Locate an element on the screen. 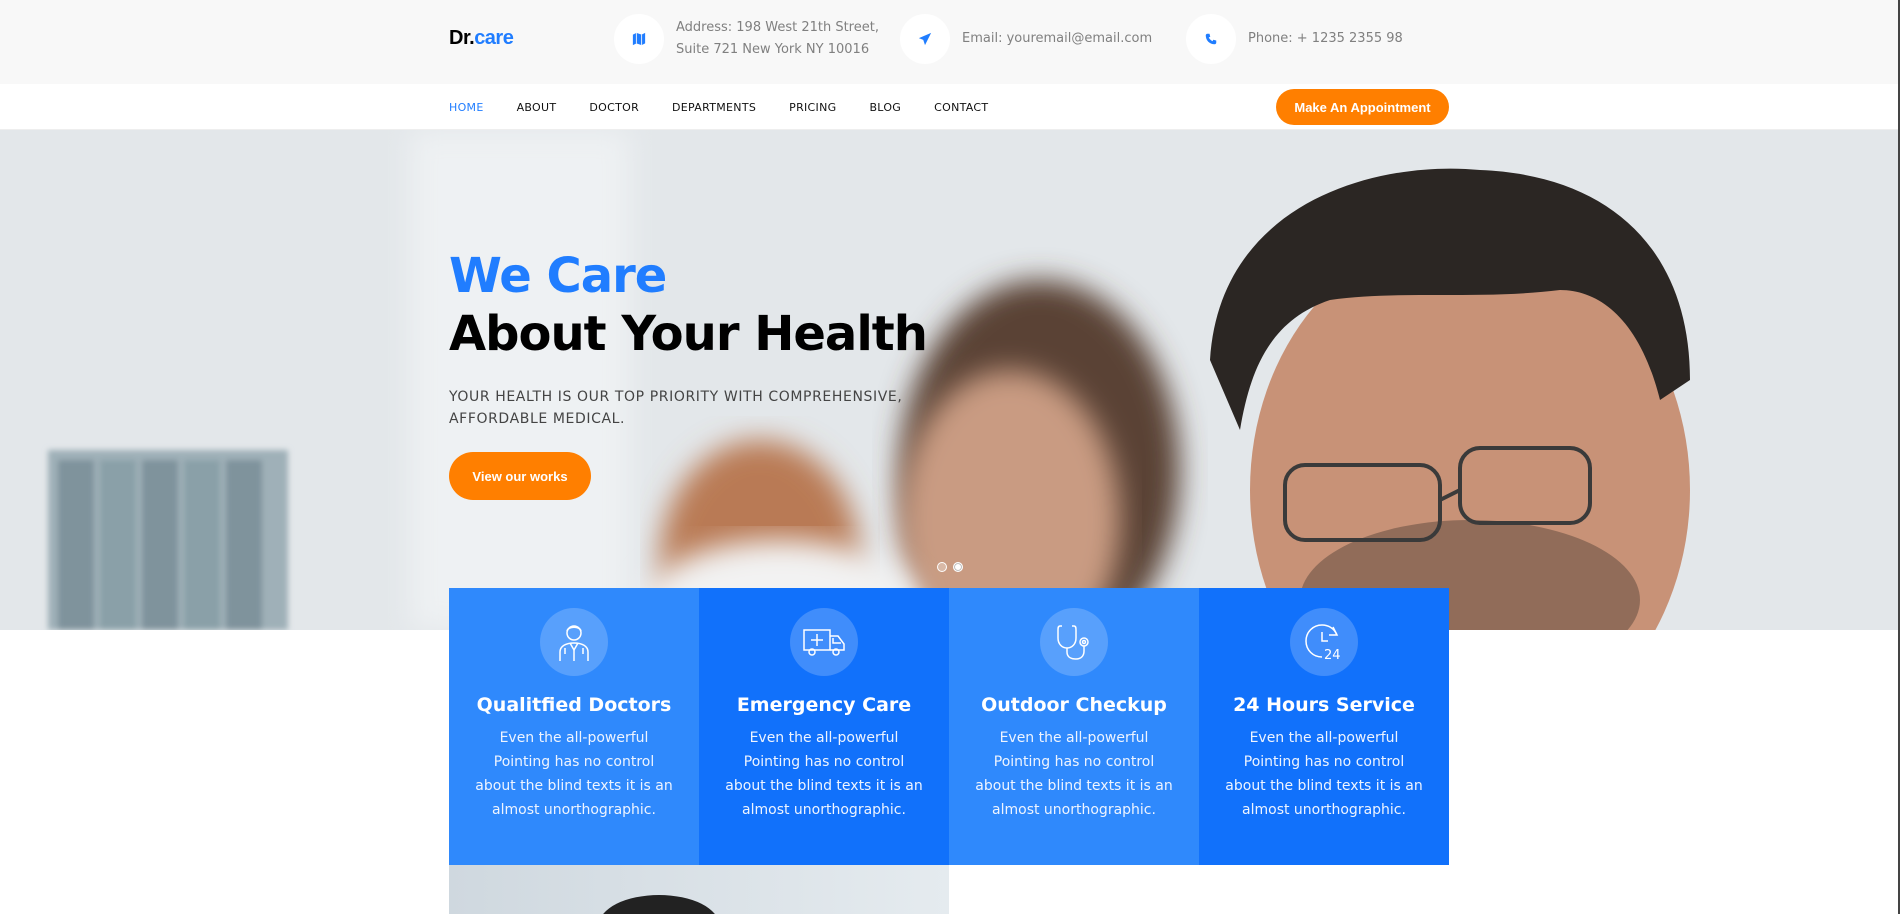  address-line-1: Address: 198 West 21th Street, is located at coordinates (777, 27).